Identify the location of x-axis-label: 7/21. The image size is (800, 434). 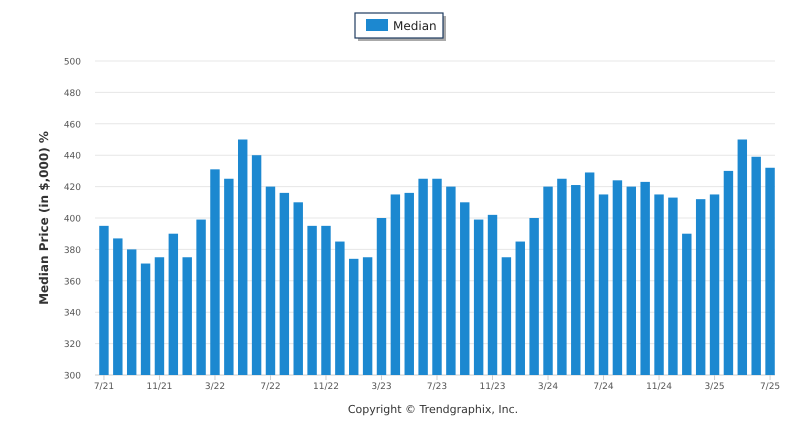
(104, 387).